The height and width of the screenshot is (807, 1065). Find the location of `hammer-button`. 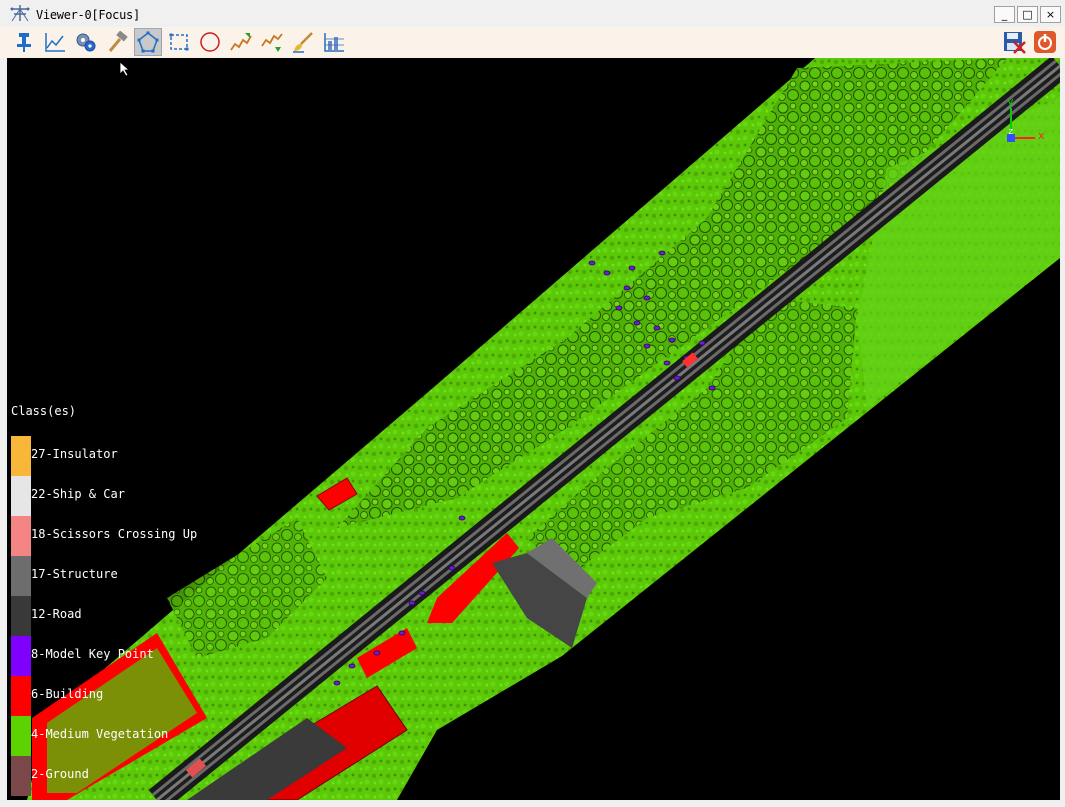

hammer-button is located at coordinates (117, 42).